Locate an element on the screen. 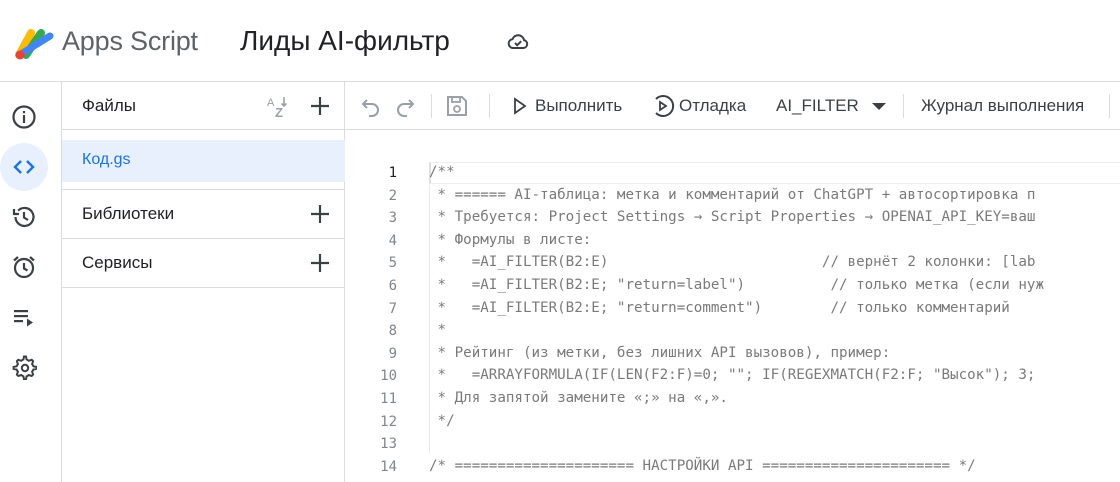 The image size is (1120, 482). function-select: AI_FILTER is located at coordinates (817, 106).